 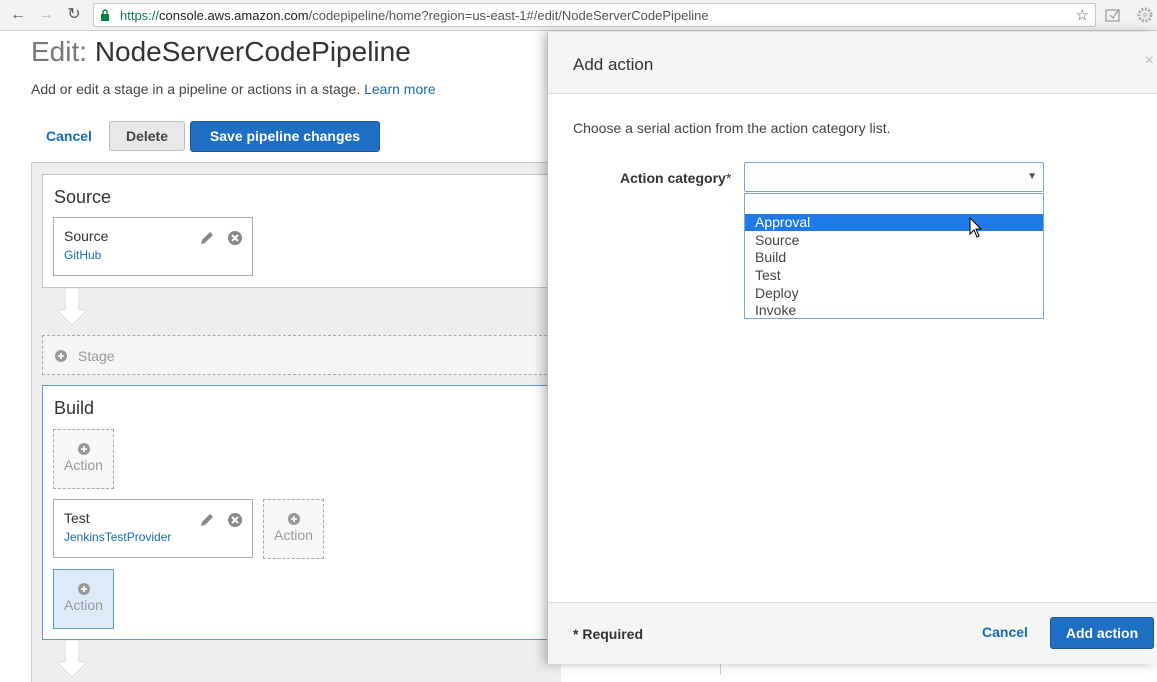 I want to click on delete-button: Delete, so click(x=147, y=136).